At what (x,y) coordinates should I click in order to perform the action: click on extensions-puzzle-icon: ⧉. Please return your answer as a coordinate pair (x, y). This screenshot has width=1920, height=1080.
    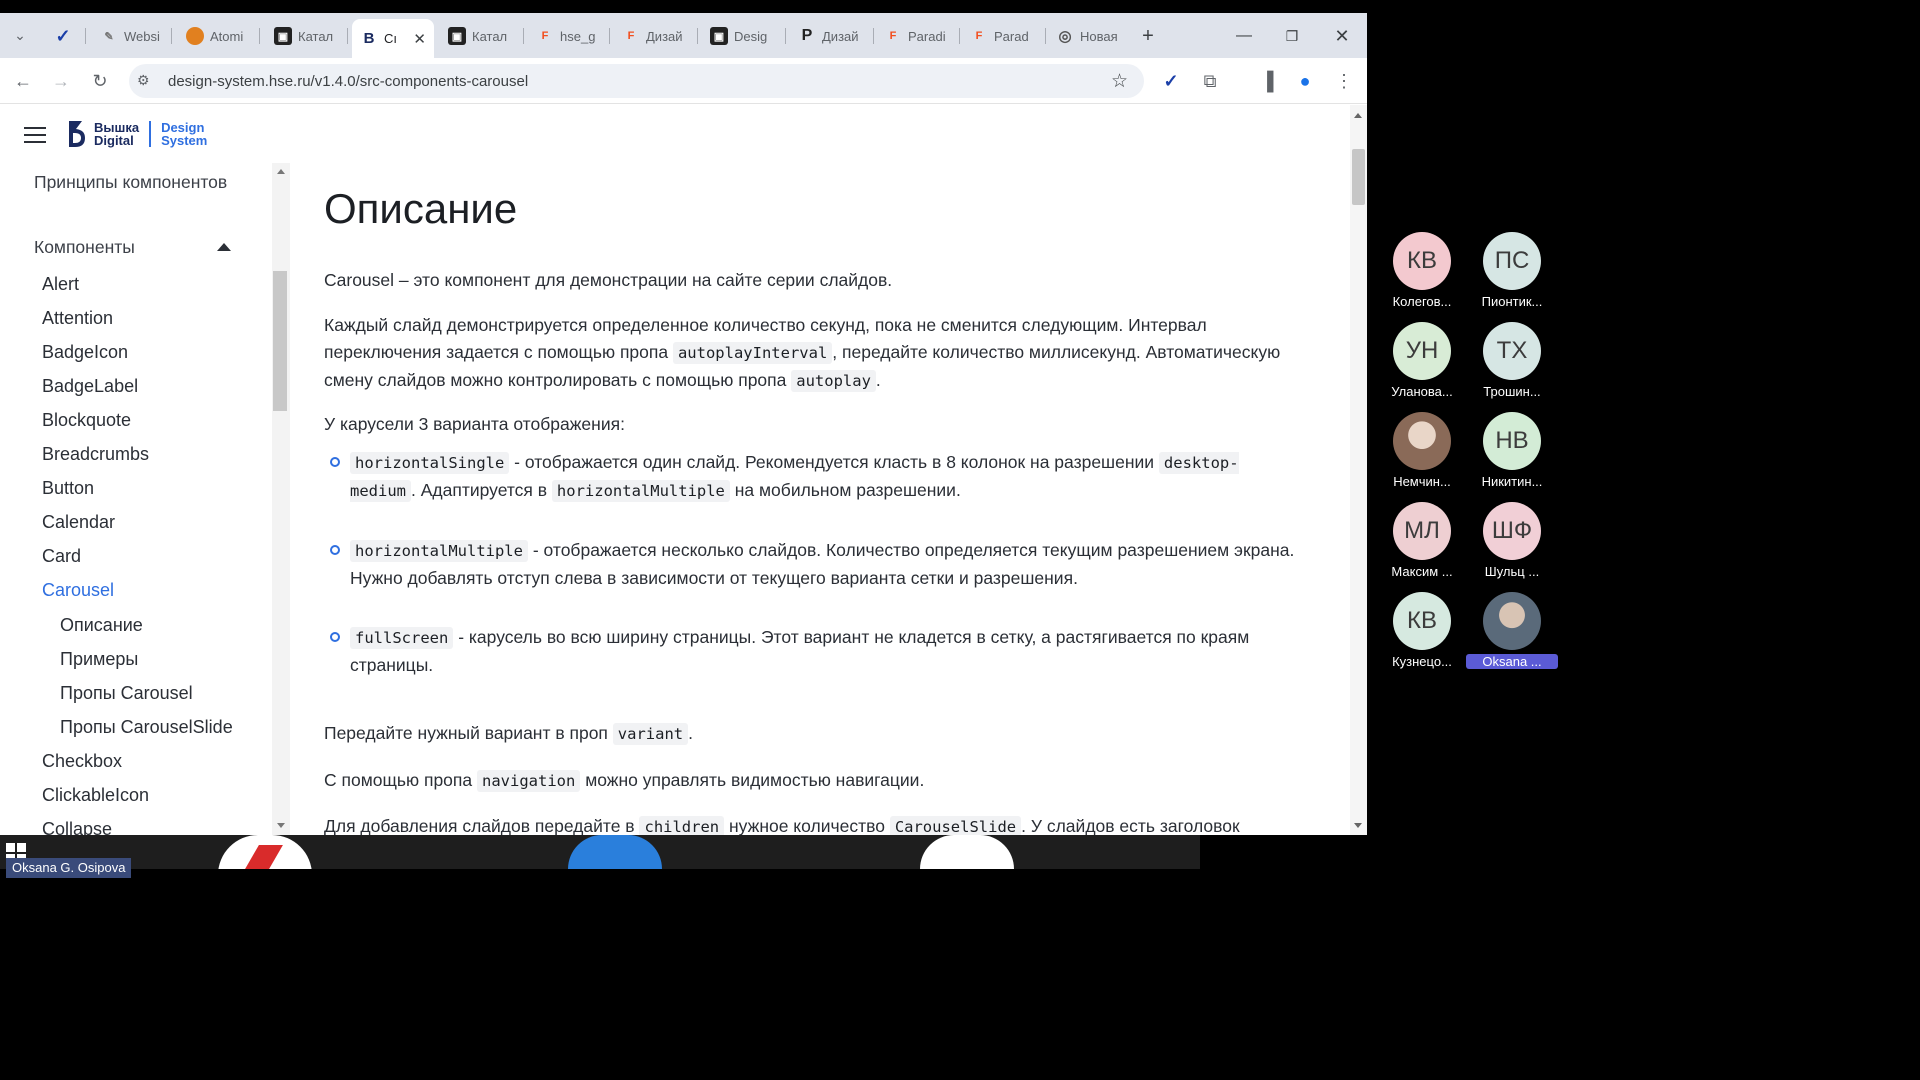
    Looking at the image, I should click on (1210, 81).